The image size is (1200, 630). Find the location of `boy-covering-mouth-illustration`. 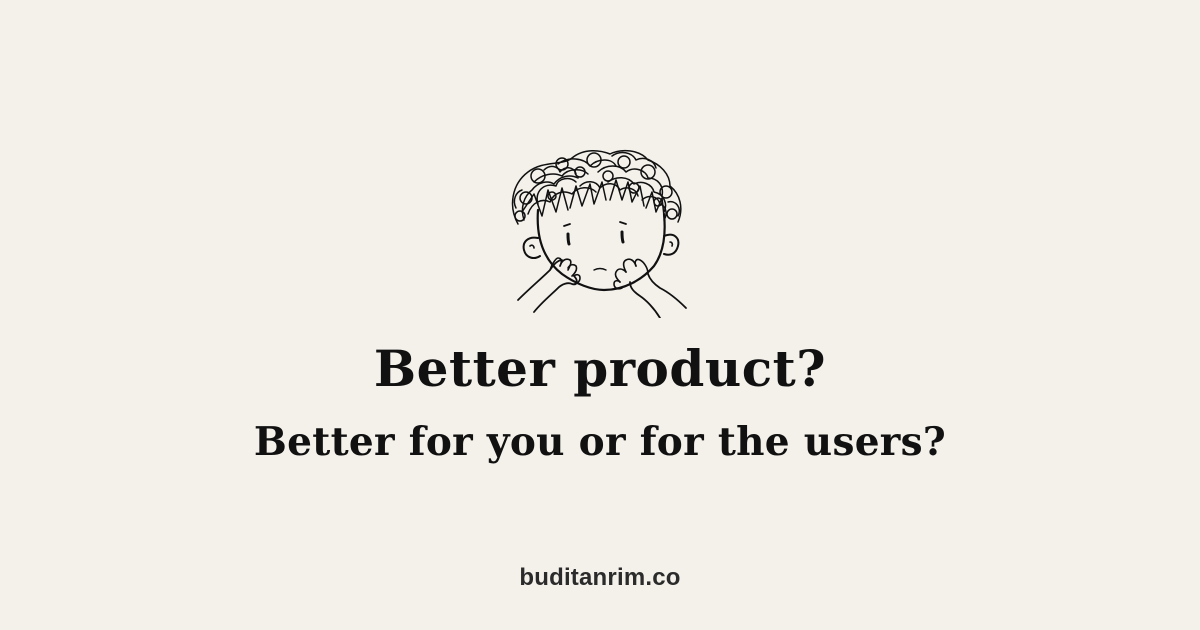

boy-covering-mouth-illustration is located at coordinates (599, 233).